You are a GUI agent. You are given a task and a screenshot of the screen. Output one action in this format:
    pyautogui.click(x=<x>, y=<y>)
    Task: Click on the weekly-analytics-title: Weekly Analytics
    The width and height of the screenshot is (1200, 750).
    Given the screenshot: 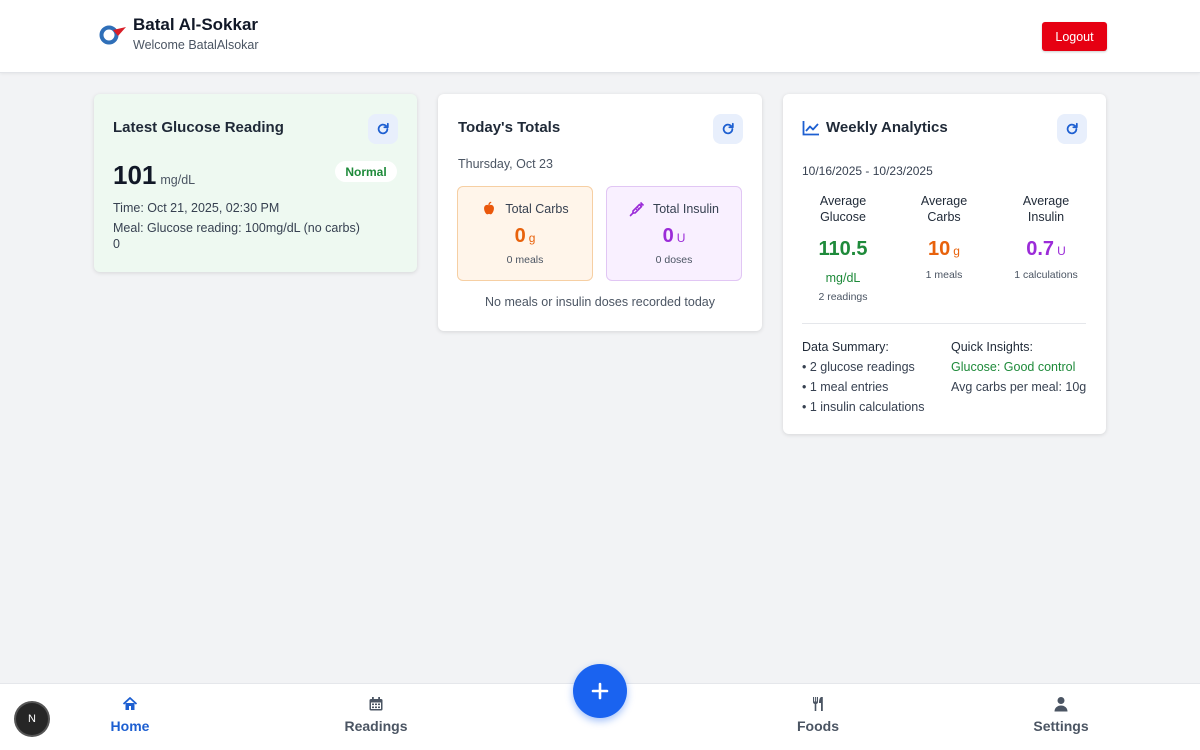 What is the action you would take?
    pyautogui.click(x=875, y=127)
    